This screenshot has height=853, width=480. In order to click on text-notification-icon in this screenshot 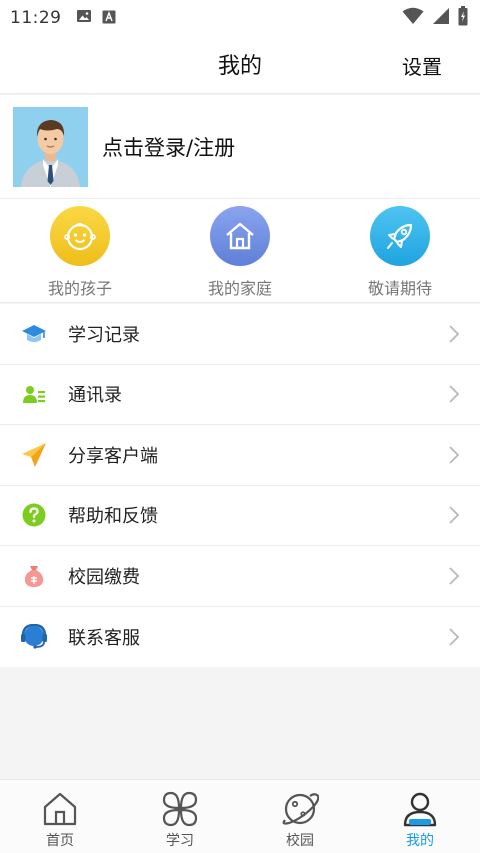, I will do `click(109, 18)`.